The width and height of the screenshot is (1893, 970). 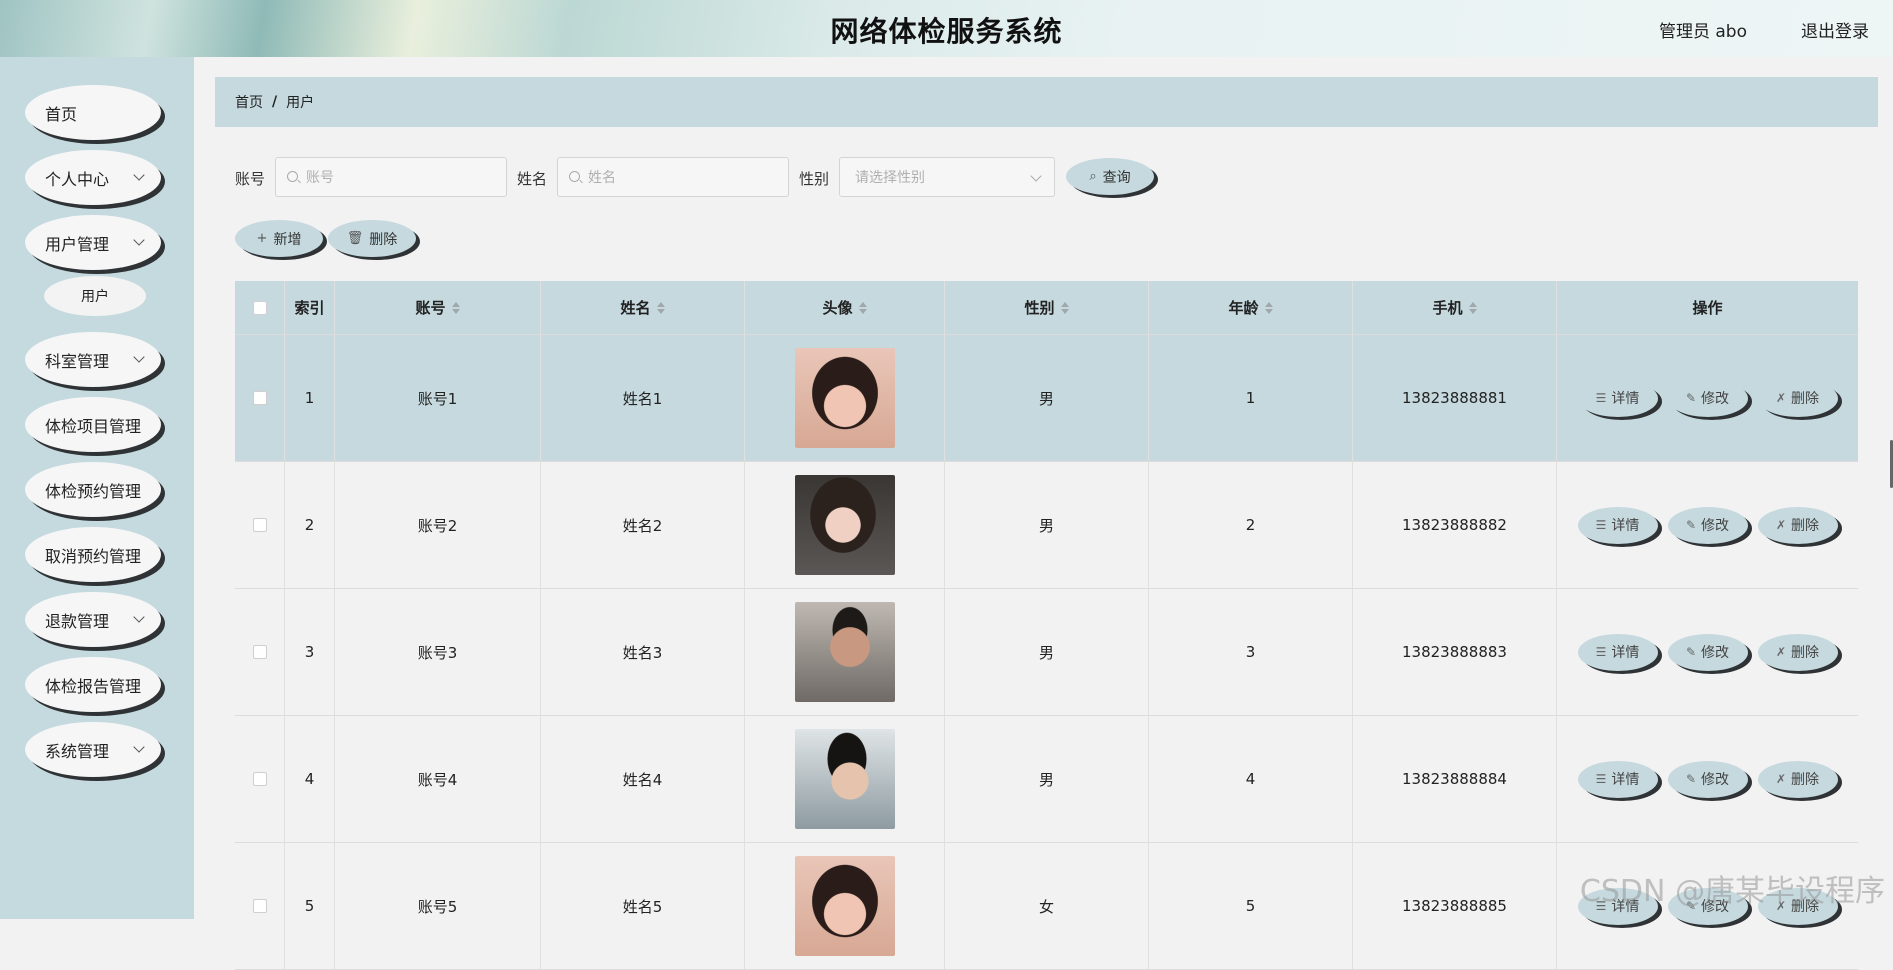 I want to click on sidebar-item-department: 科室管理, so click(x=93, y=359).